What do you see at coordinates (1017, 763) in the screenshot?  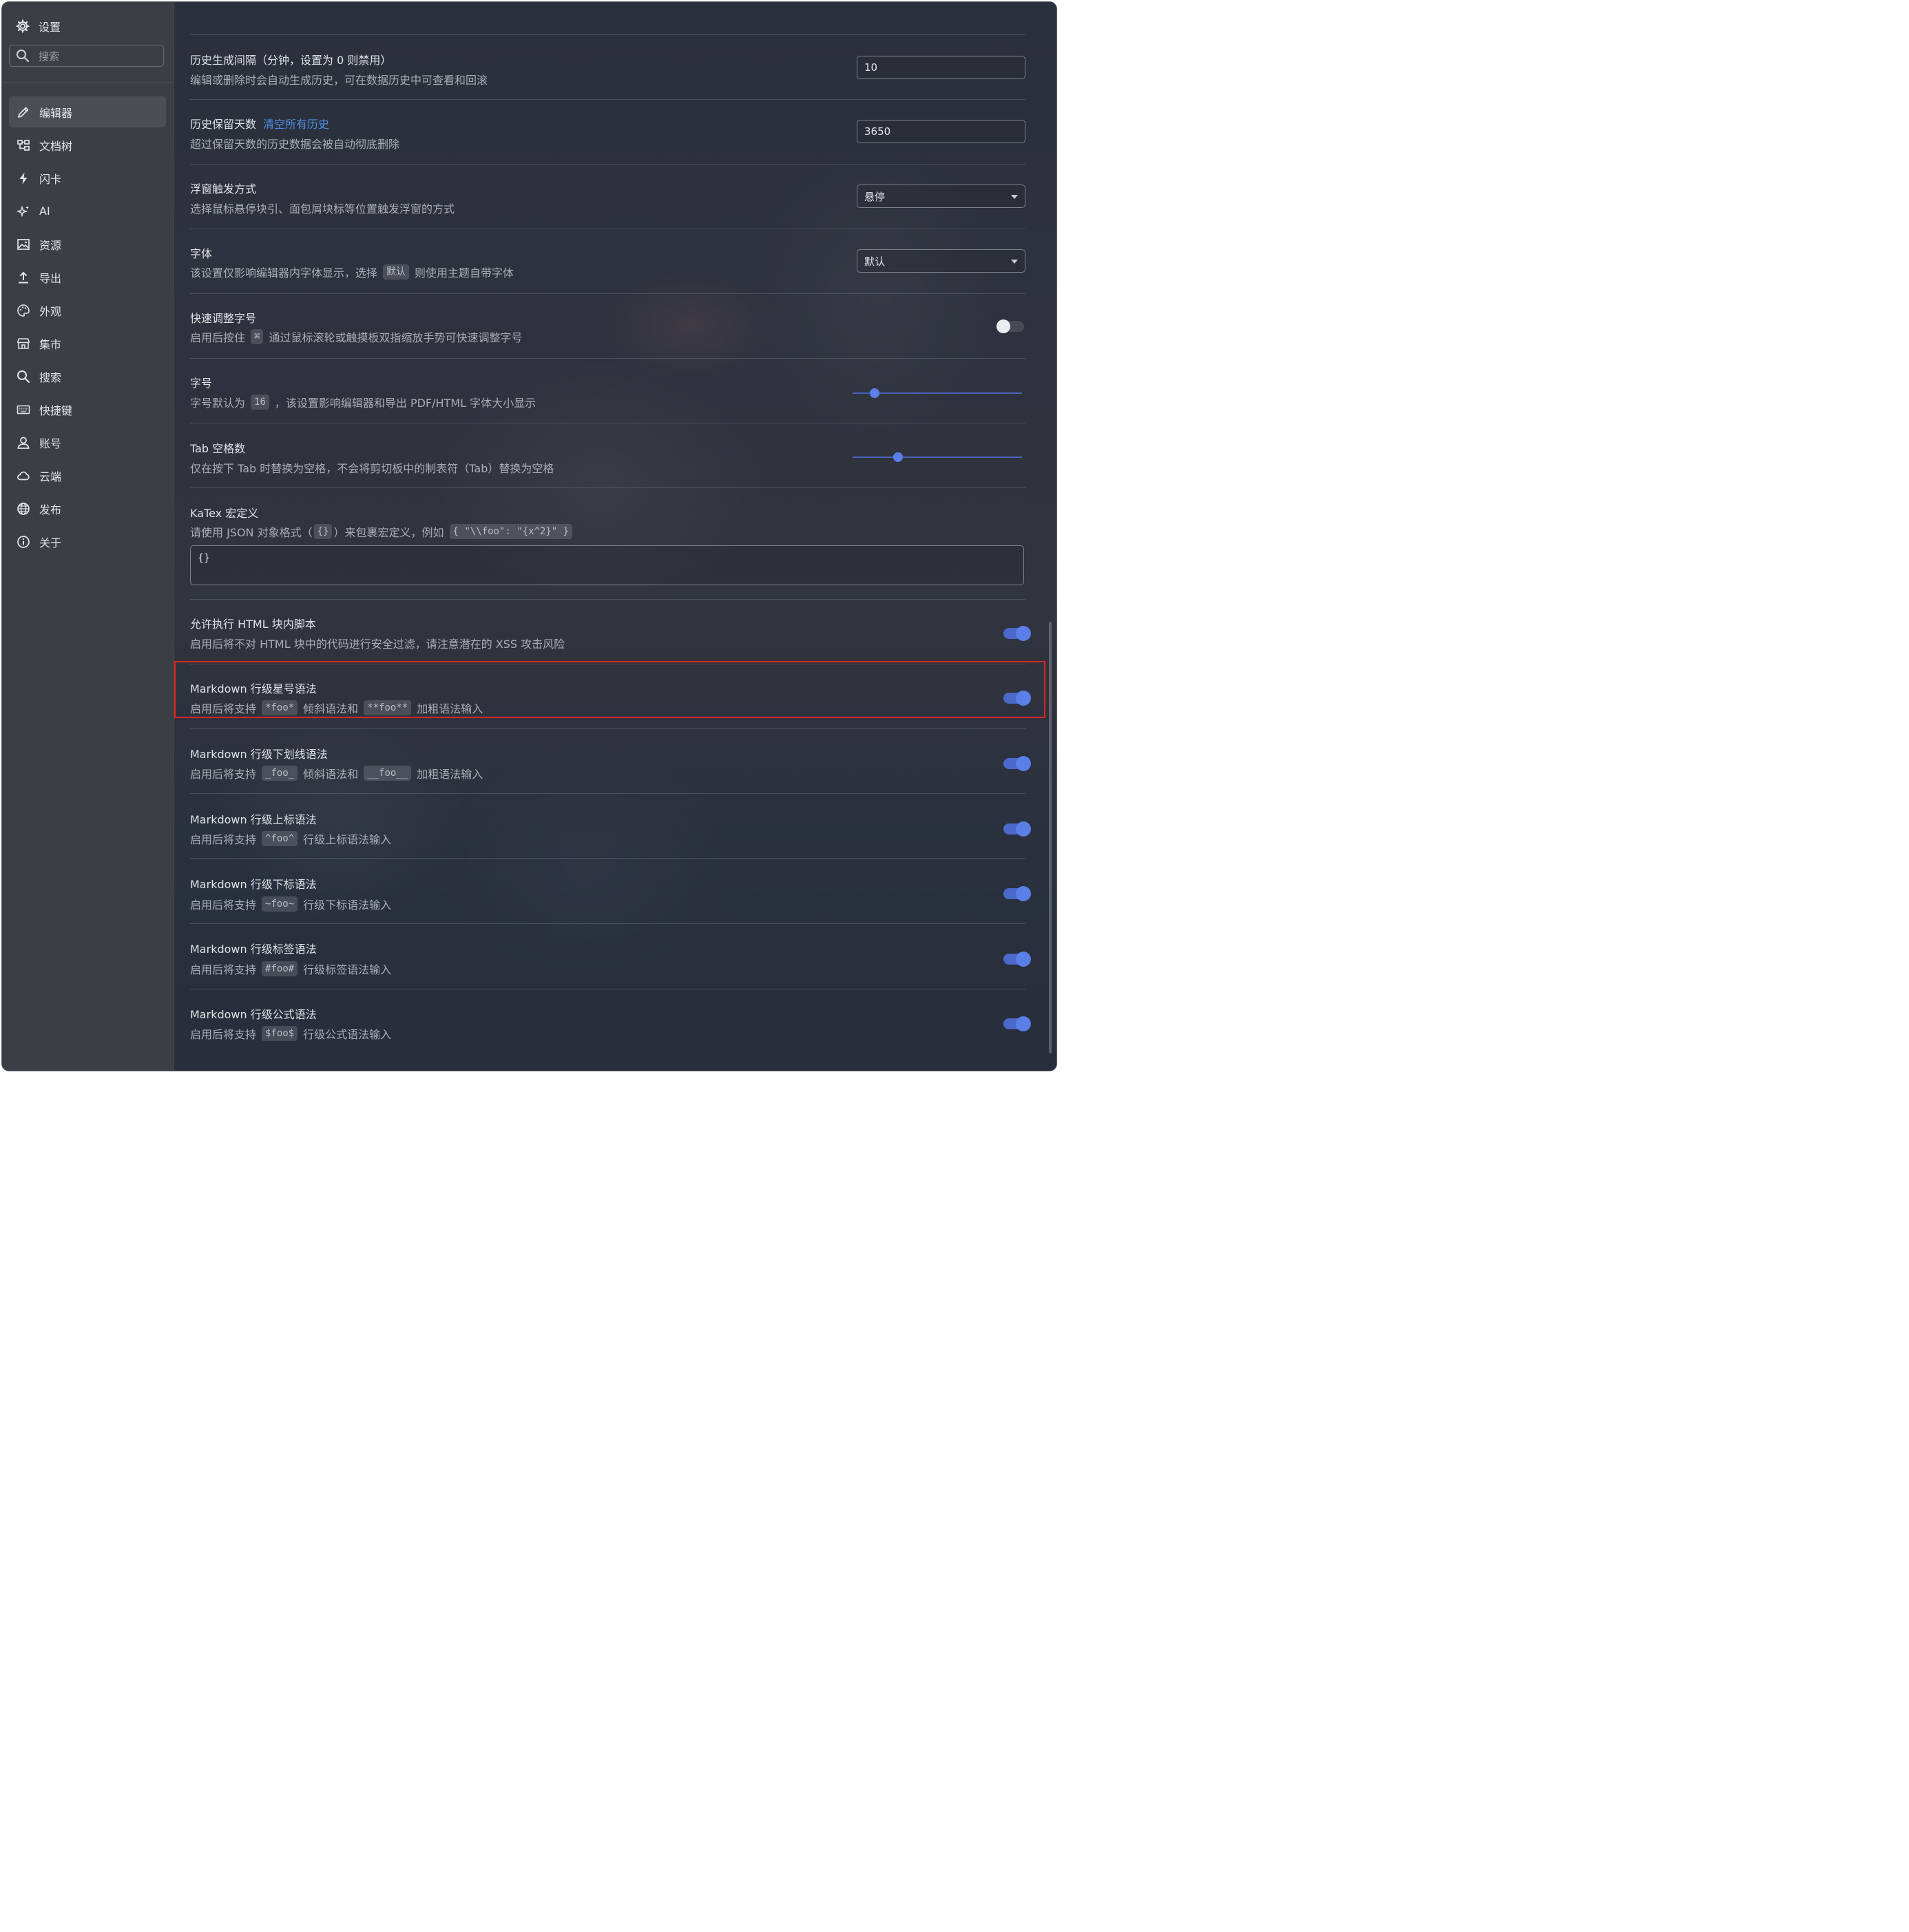 I see `inline-underscore-toggle` at bounding box center [1017, 763].